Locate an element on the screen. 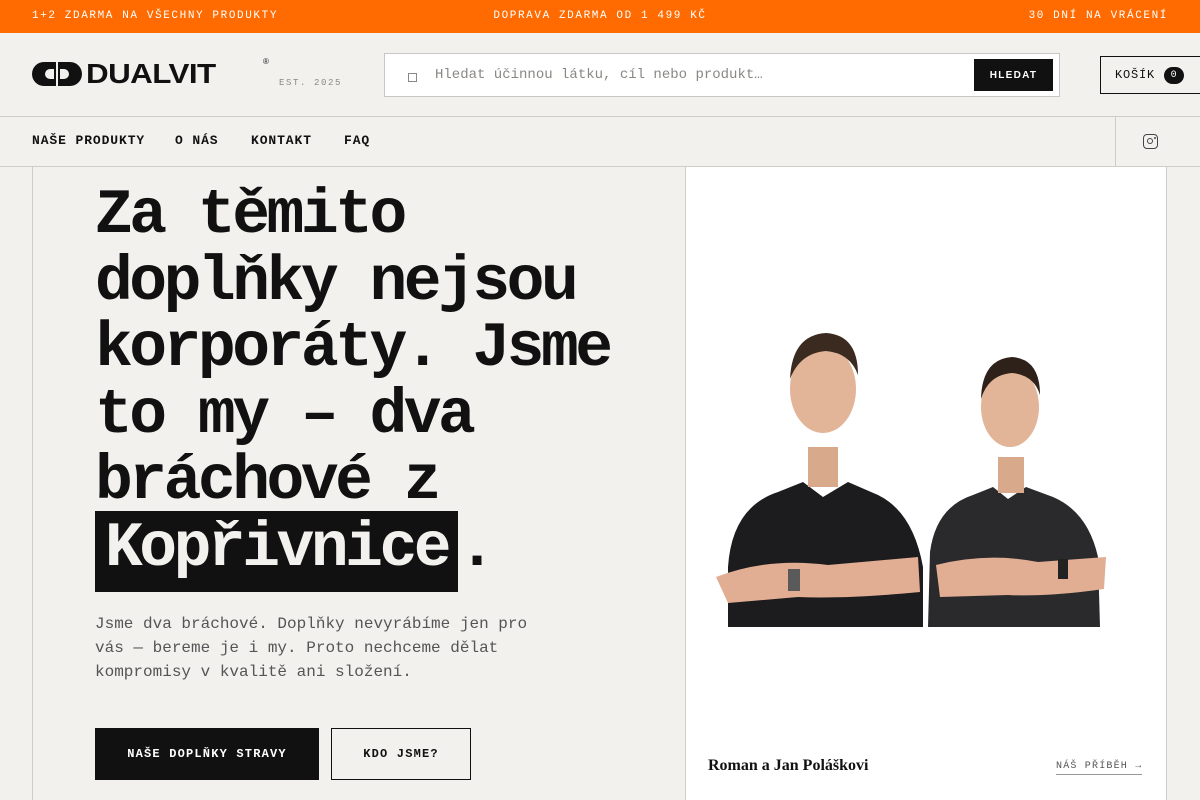 This screenshot has width=1200, height=800. products-button: NAŠE DOPLŇKY STRAVY is located at coordinates (207, 754).